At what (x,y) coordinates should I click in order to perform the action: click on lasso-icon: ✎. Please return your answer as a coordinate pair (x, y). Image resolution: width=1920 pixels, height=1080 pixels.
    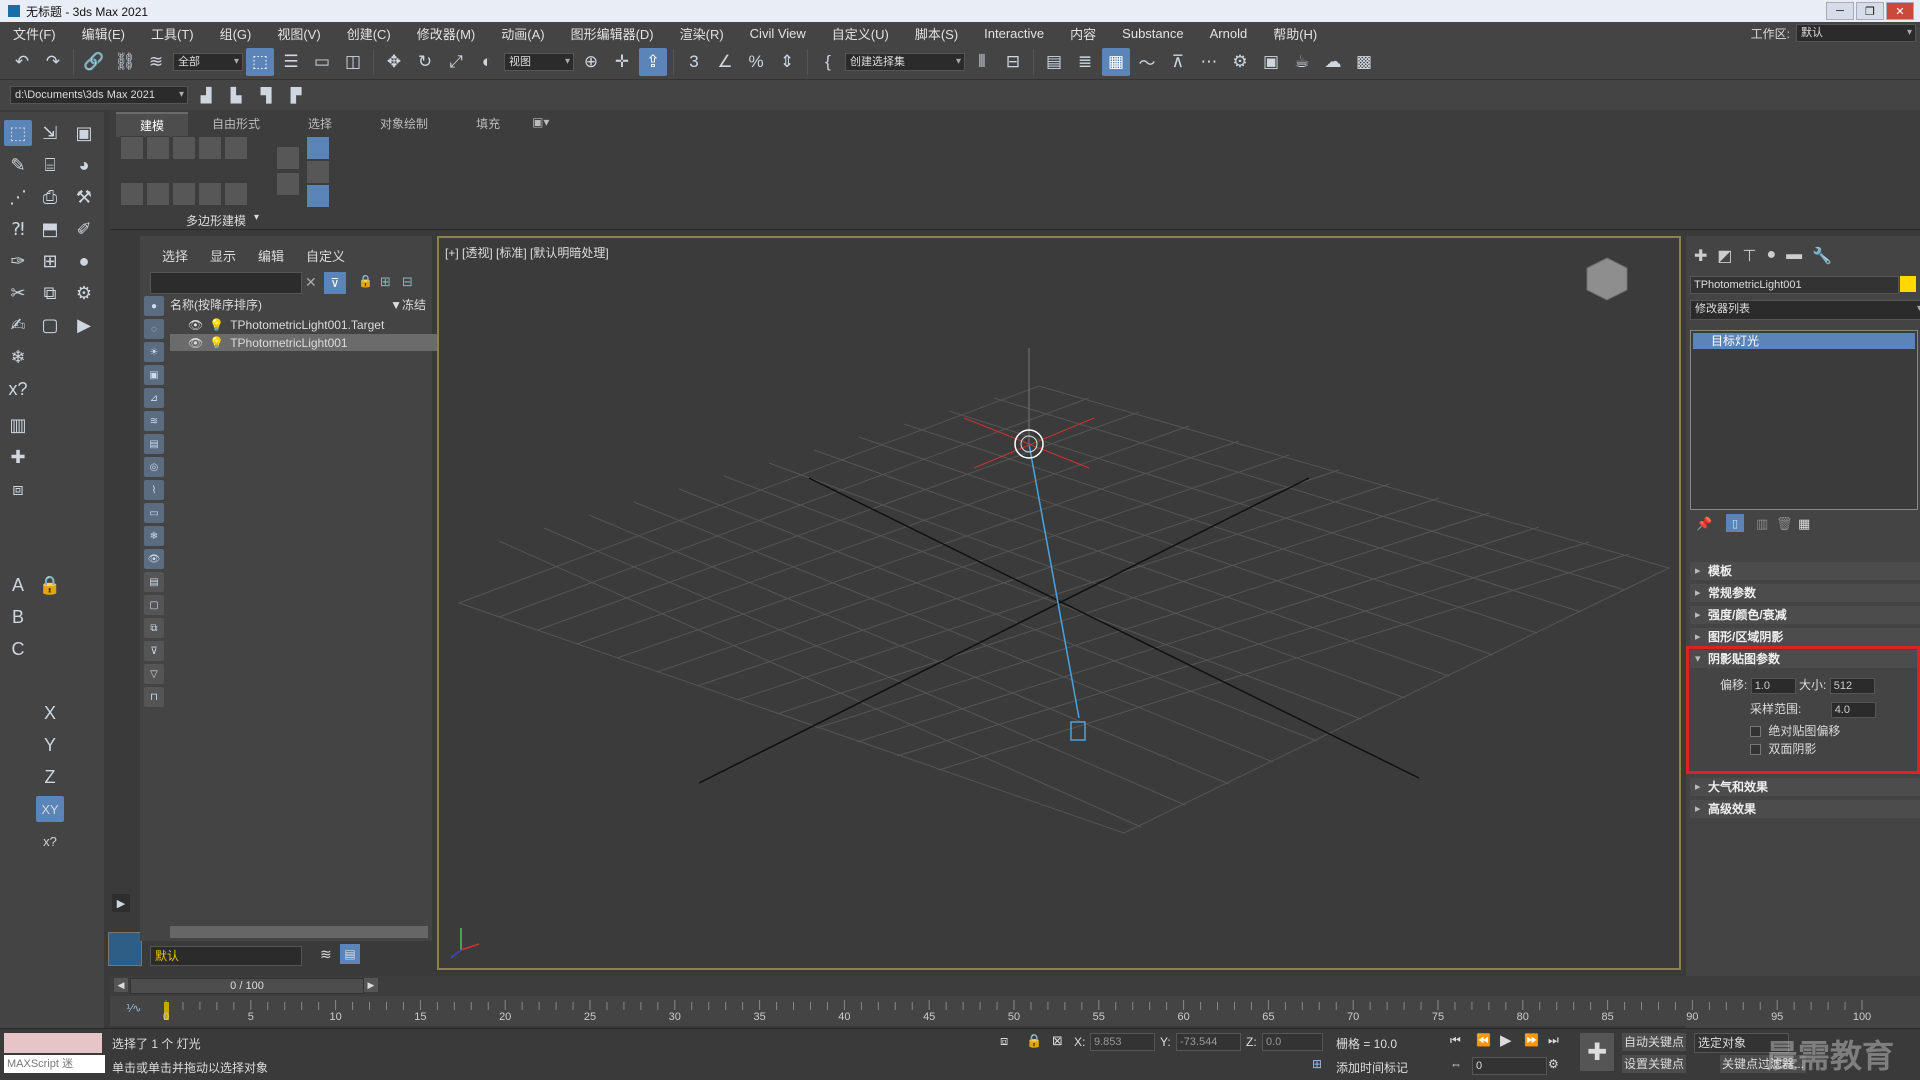
    Looking at the image, I should click on (18, 165).